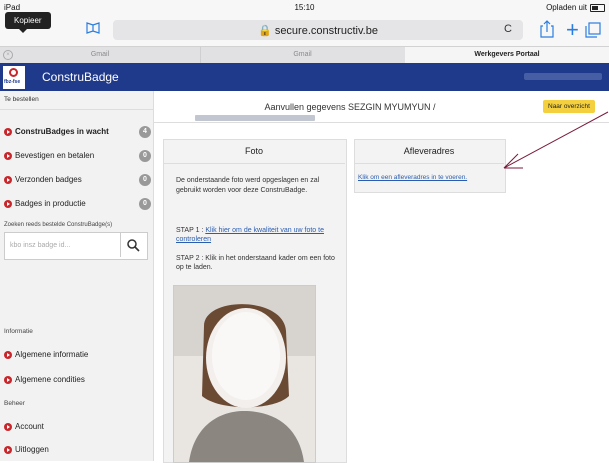  I want to click on sidebar-item-label: Badges in productie, so click(50, 203).